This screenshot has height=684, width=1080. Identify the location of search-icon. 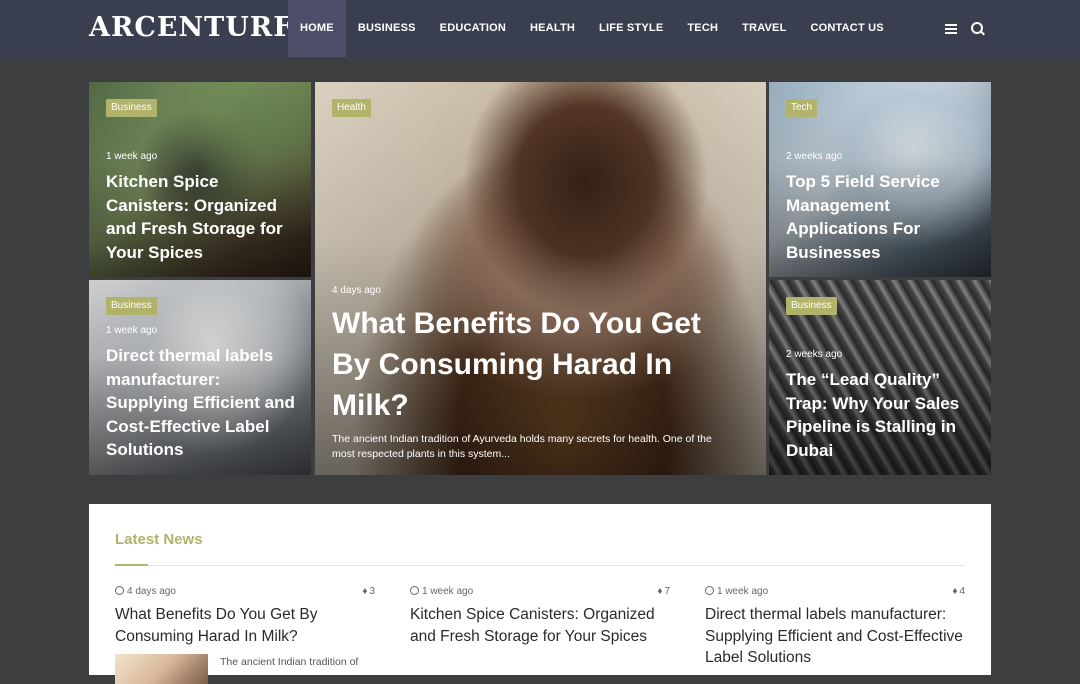
(978, 28).